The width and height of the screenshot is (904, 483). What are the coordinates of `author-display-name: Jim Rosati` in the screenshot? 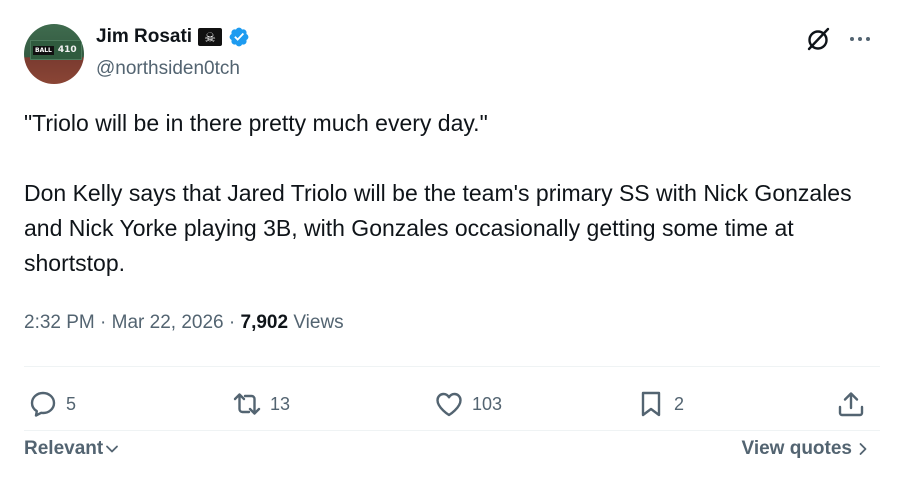 It's located at (144, 37).